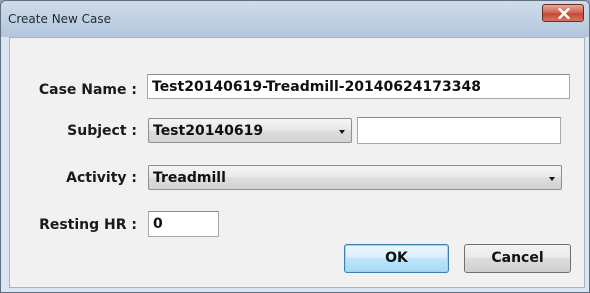 Image resolution: width=590 pixels, height=293 pixels. Describe the element at coordinates (88, 225) in the screenshot. I see `resting-hr-label: Resting HR :` at that location.